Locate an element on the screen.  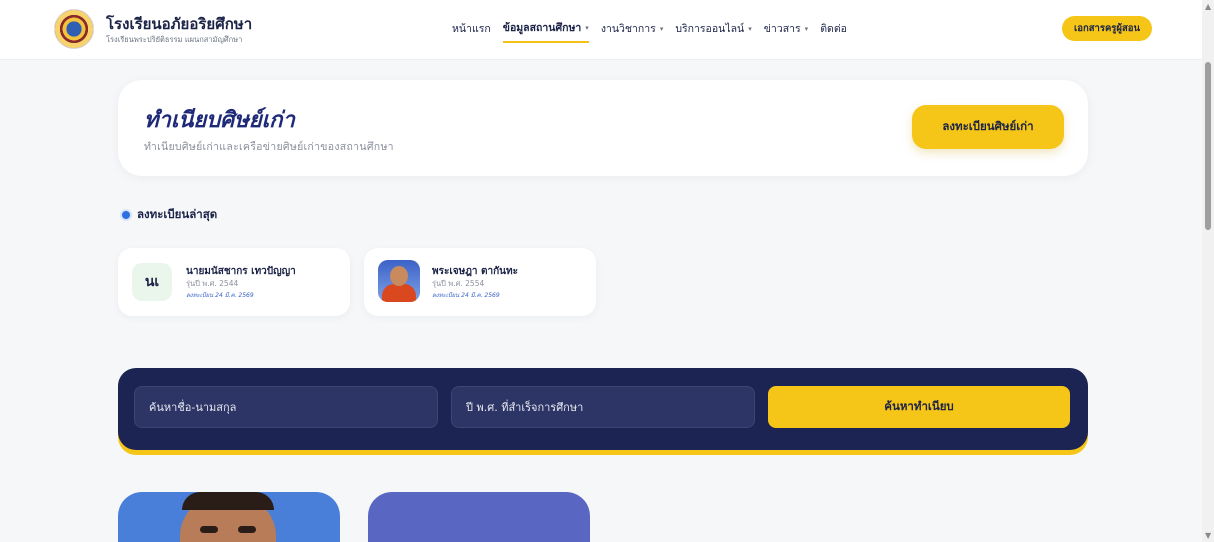
face-shape is located at coordinates (399, 276).